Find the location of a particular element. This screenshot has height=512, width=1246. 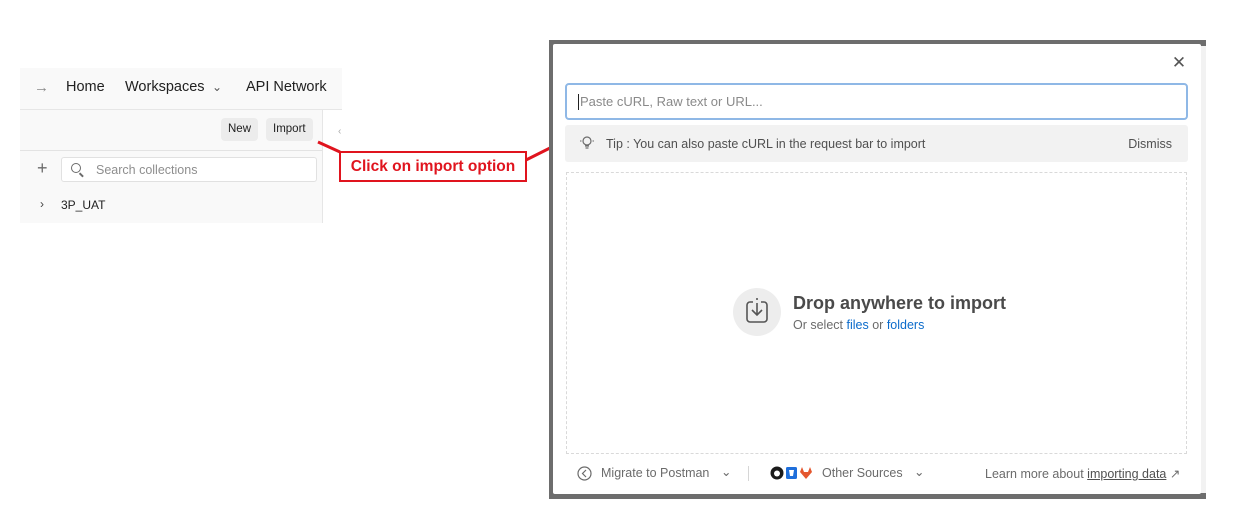

import-download-icon is located at coordinates (757, 312).